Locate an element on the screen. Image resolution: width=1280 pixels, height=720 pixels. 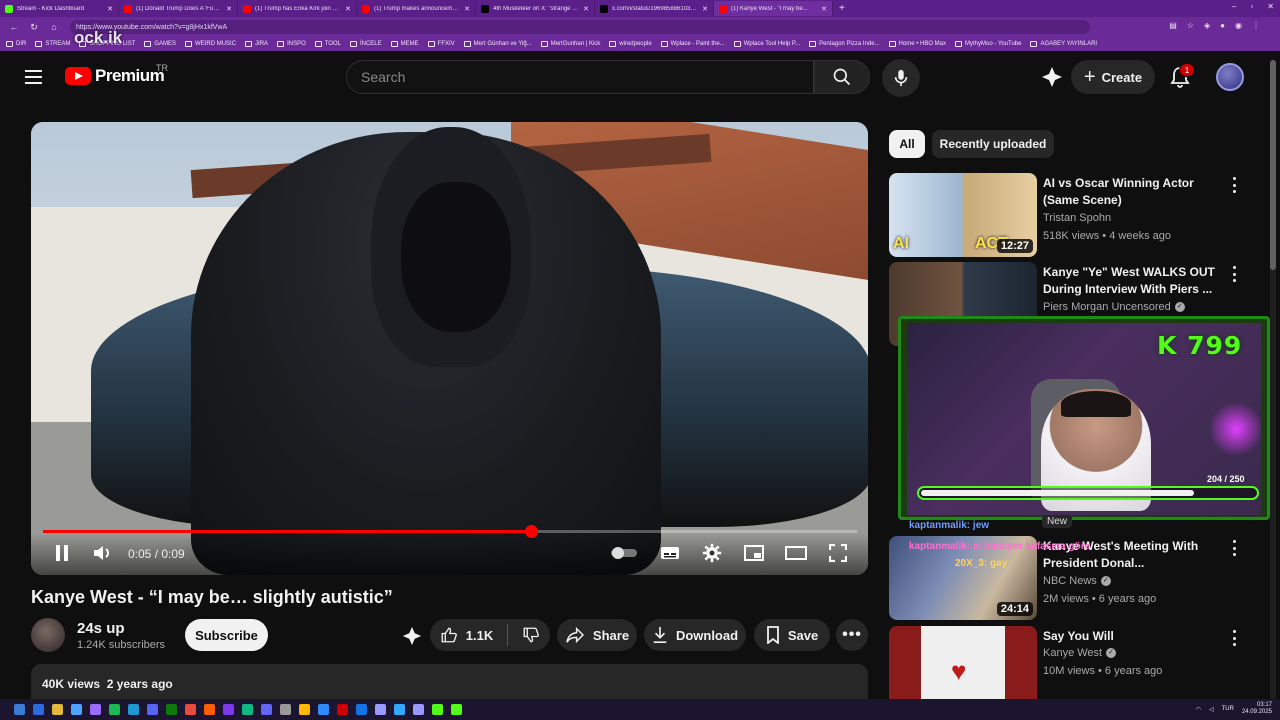
recommended-channel: Kanye West ✓ is located at coordinates (1080, 653).